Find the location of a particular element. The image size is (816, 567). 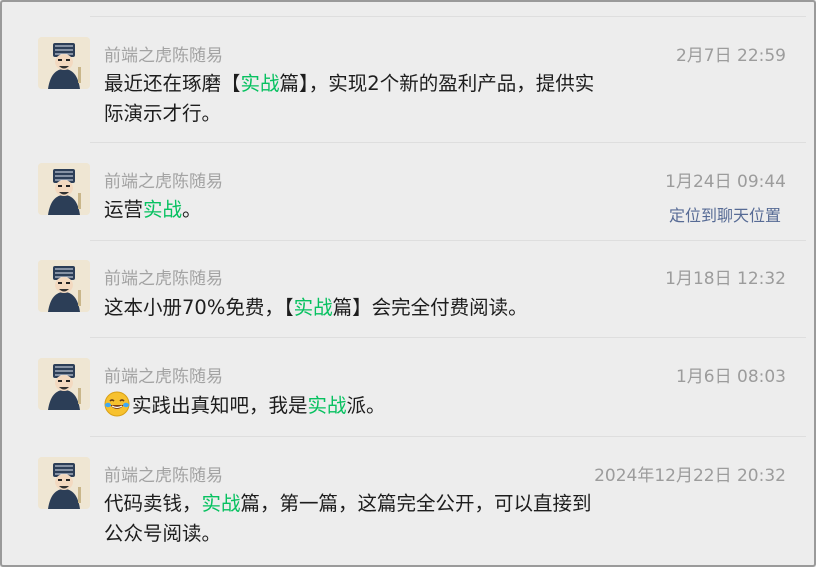

message-time: 1月24日 09:44 is located at coordinates (725, 182).